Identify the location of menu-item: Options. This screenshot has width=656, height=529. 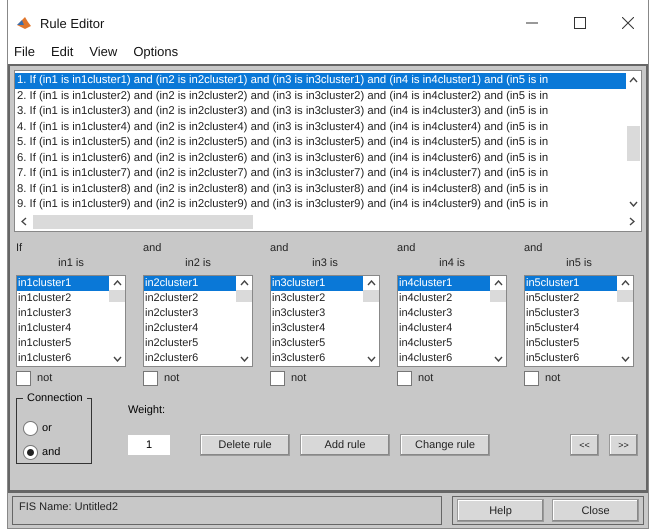
(155, 51).